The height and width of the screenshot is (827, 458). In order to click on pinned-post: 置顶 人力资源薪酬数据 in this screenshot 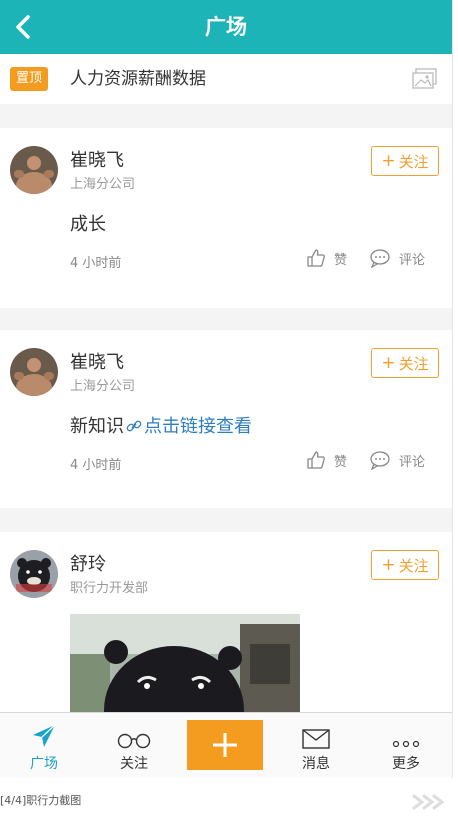, I will do `click(226, 79)`.